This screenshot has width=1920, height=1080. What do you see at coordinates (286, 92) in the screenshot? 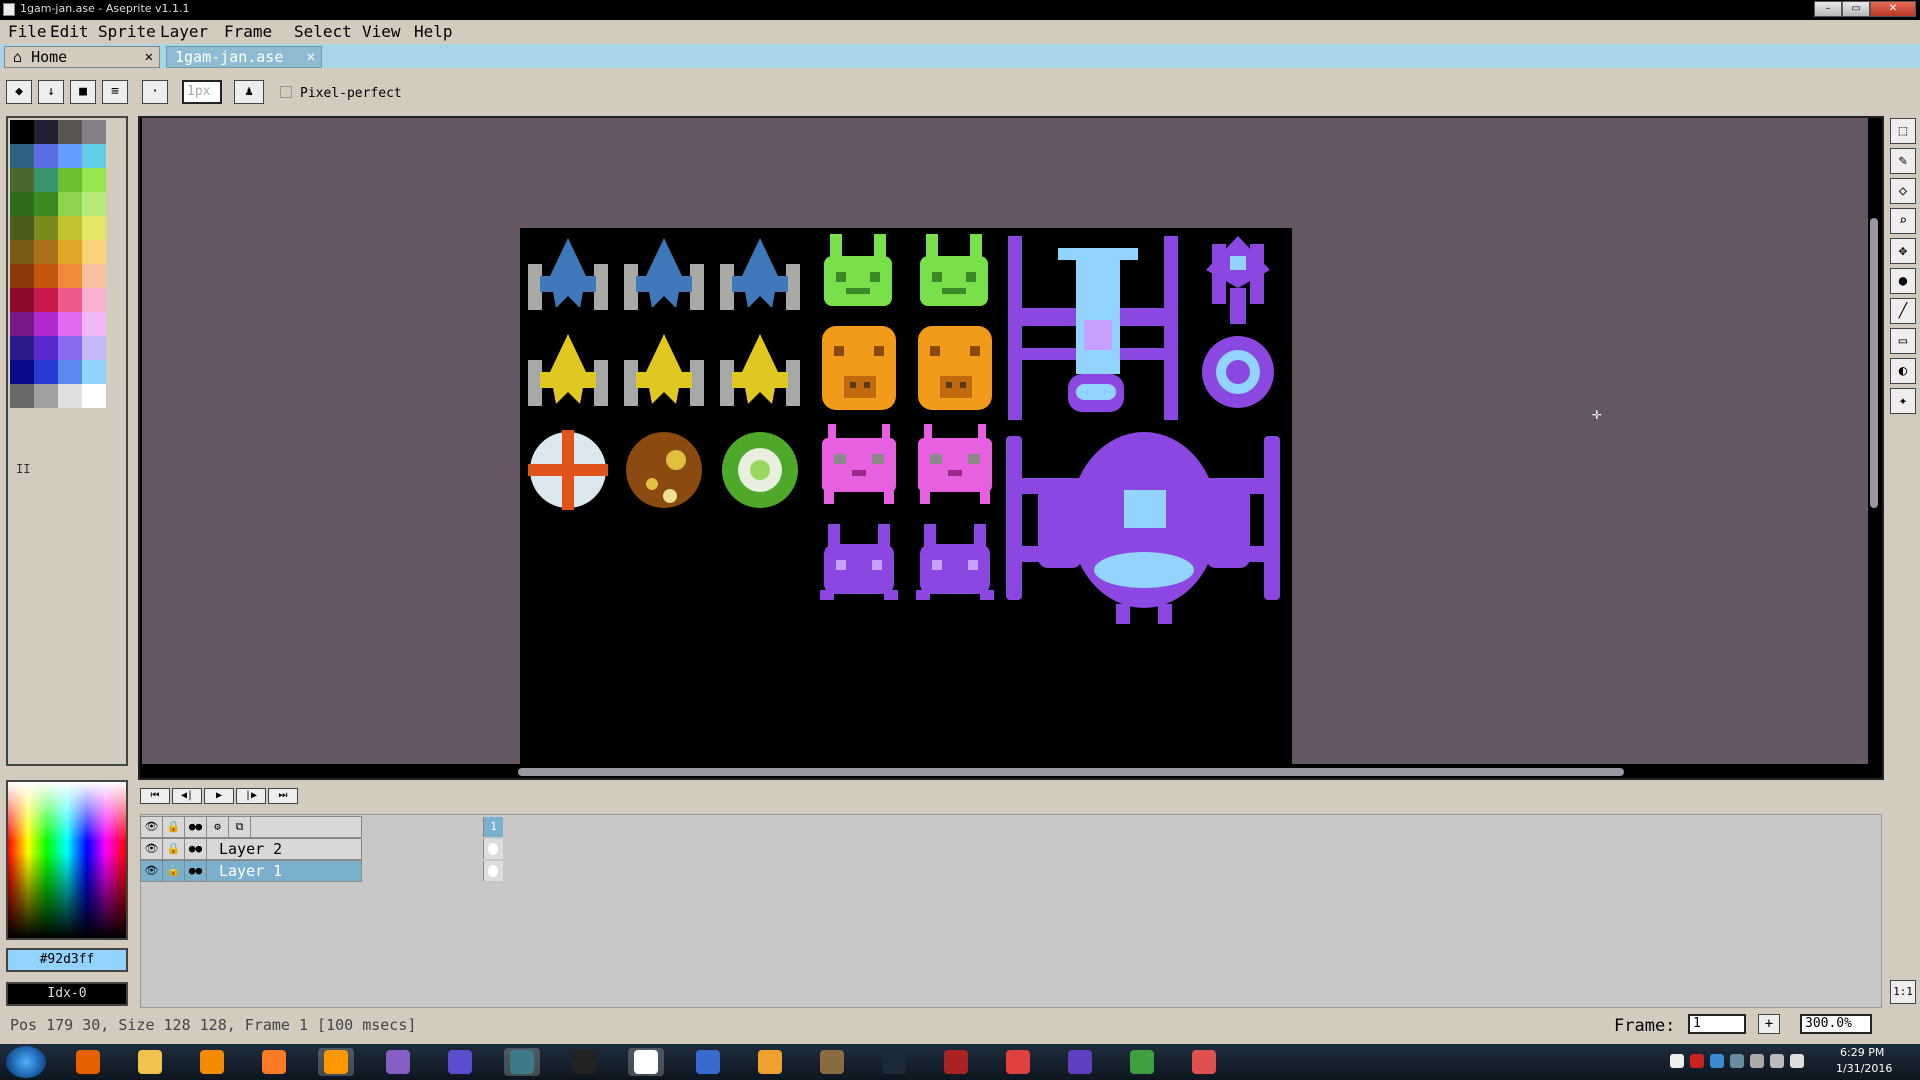
I see `pixel-perfect-checkbox` at bounding box center [286, 92].